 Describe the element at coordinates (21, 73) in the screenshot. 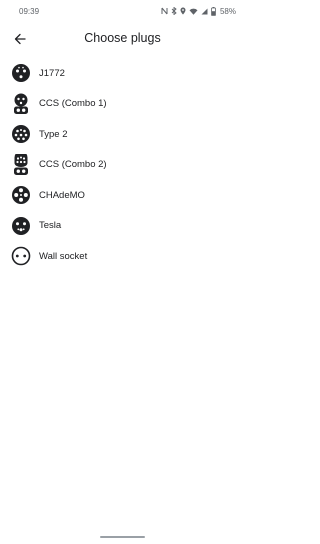

I see `j1772-plug-icon` at that location.